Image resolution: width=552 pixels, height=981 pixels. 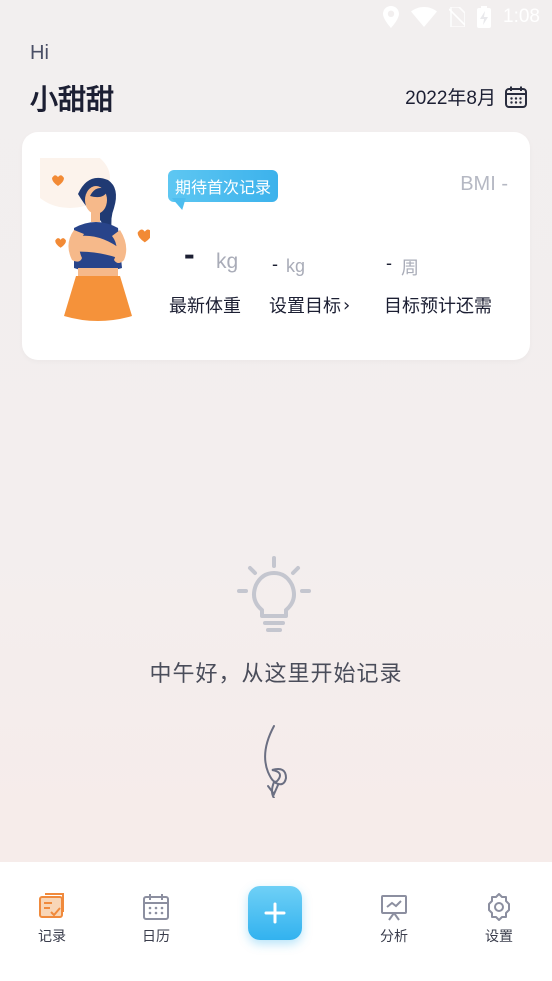 What do you see at coordinates (499, 907) in the screenshot?
I see `settings-gear-icon` at bounding box center [499, 907].